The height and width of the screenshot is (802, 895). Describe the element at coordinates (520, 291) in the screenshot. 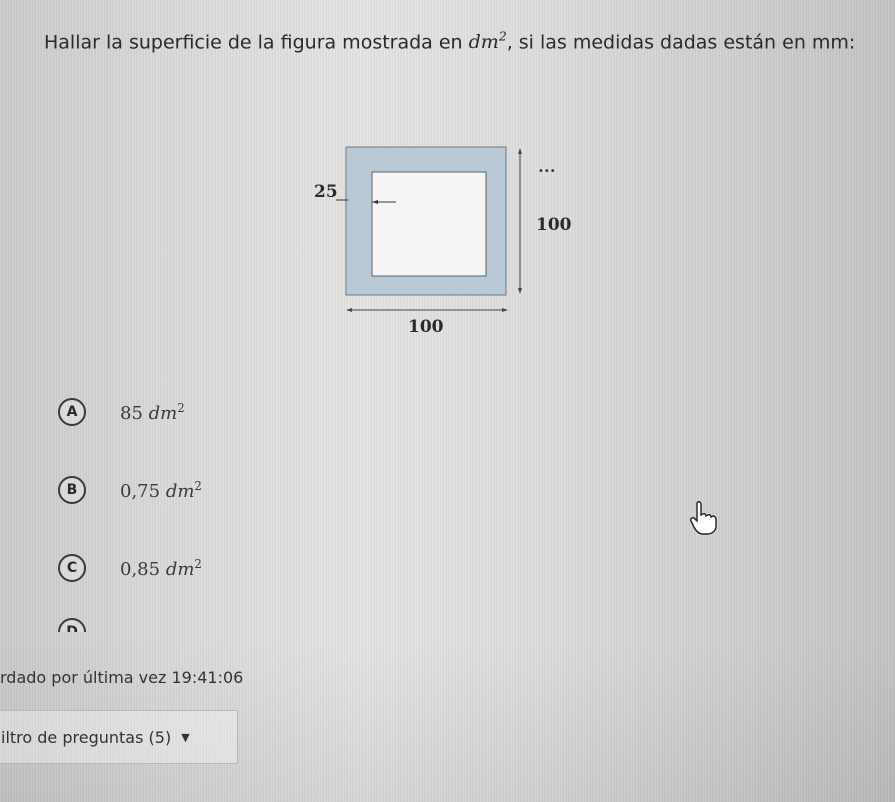

I see `height-arrow-bottom` at that location.